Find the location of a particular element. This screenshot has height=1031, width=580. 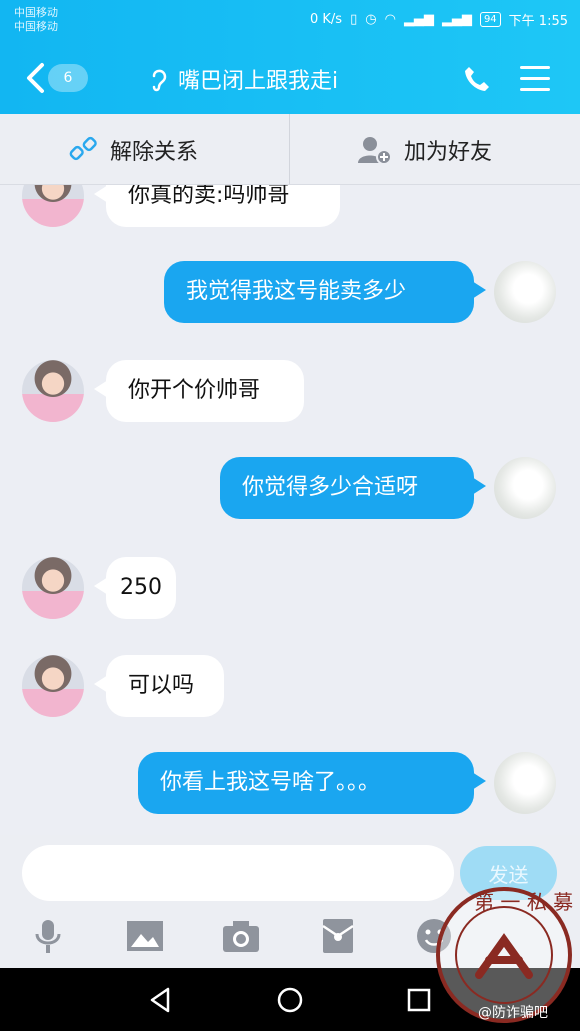

phone-call-icon is located at coordinates (477, 79).